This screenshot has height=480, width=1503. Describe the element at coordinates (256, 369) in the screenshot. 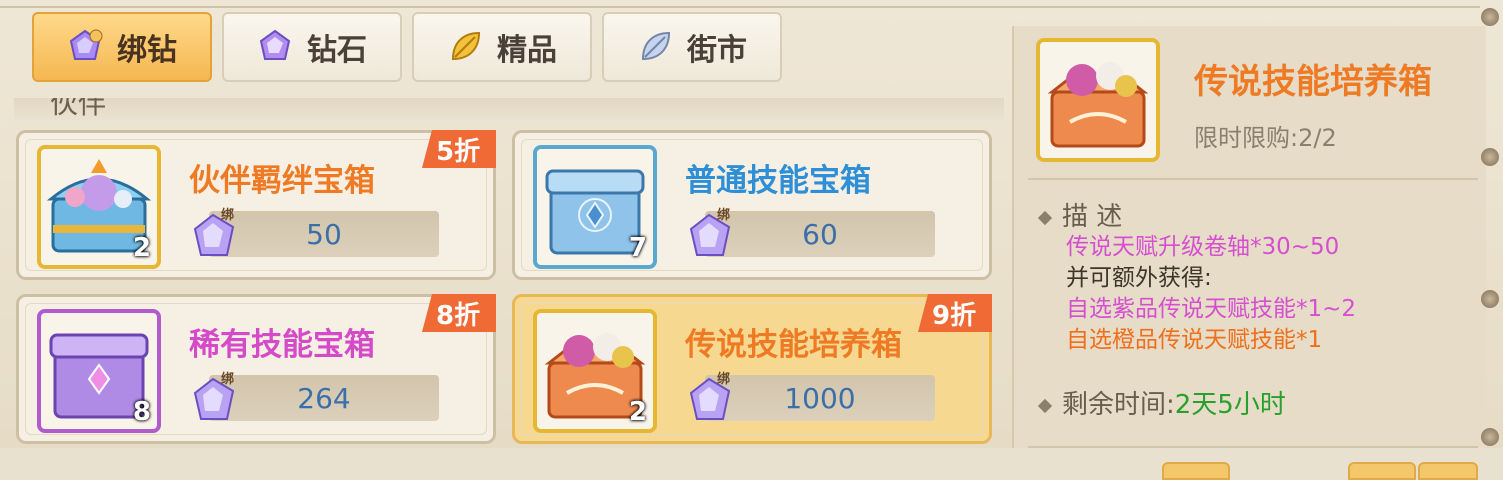

I see `shop-item-rare-skill-chest: 8 稀有技能宝箱 264 绑 8折` at that location.